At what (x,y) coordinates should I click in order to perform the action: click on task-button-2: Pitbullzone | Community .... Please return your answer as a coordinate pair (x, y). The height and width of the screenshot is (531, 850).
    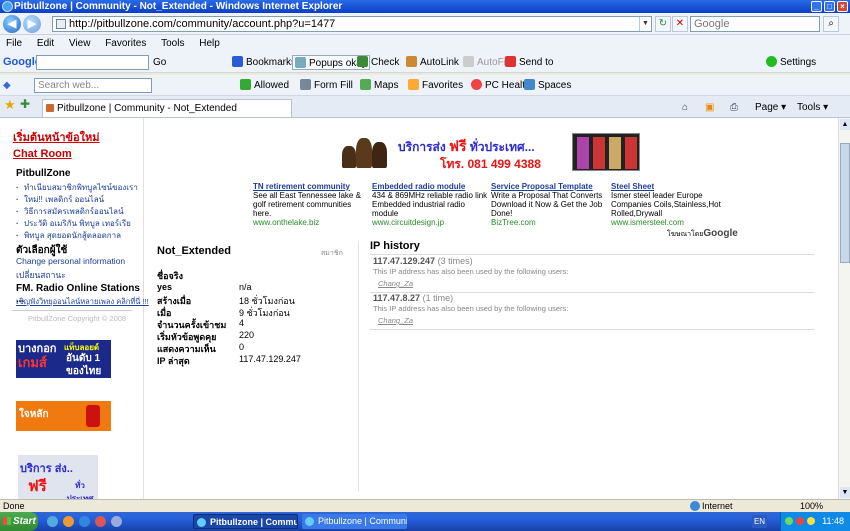
    Looking at the image, I should click on (354, 521).